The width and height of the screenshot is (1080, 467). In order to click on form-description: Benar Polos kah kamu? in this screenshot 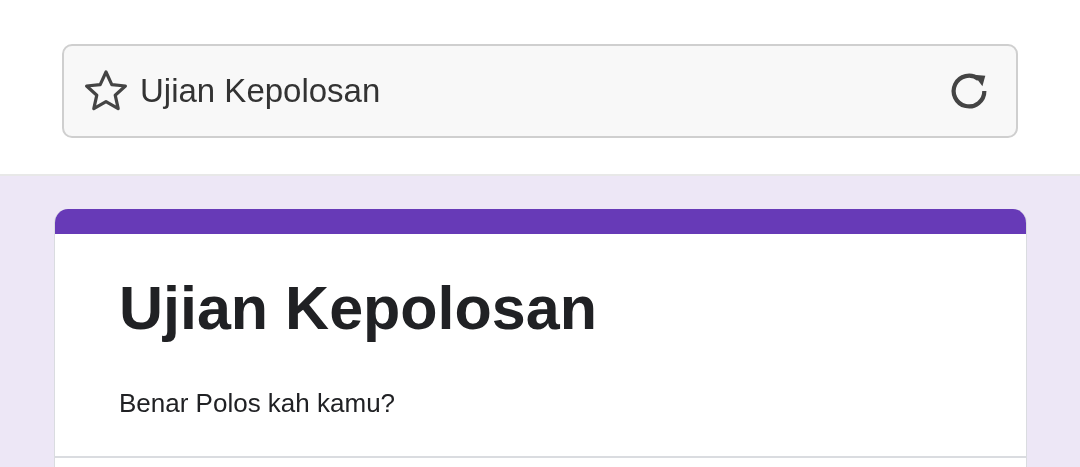, I will do `click(258, 403)`.